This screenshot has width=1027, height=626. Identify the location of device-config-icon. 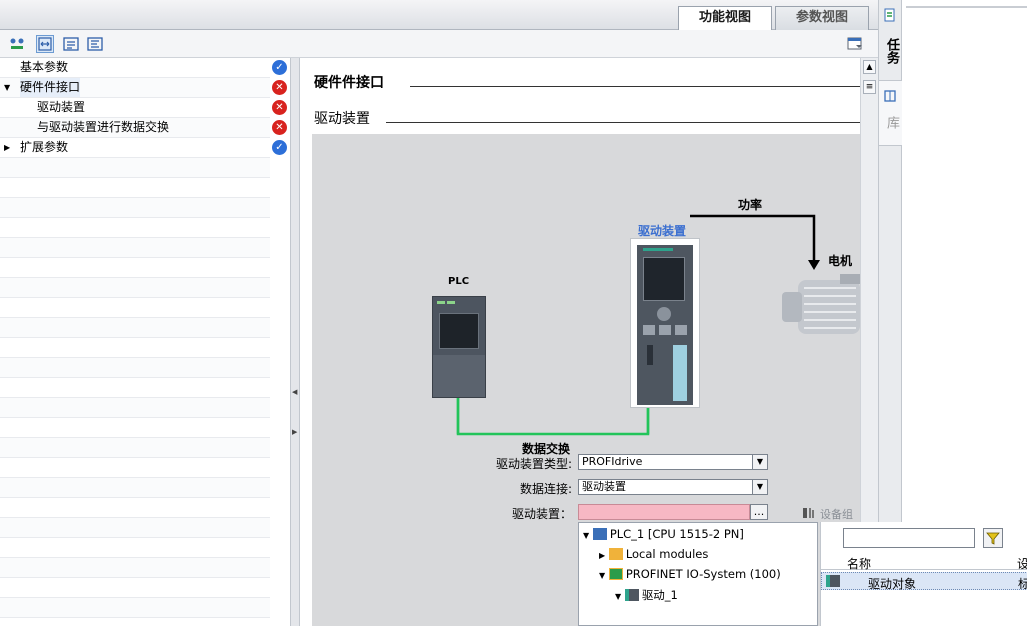
(809, 513).